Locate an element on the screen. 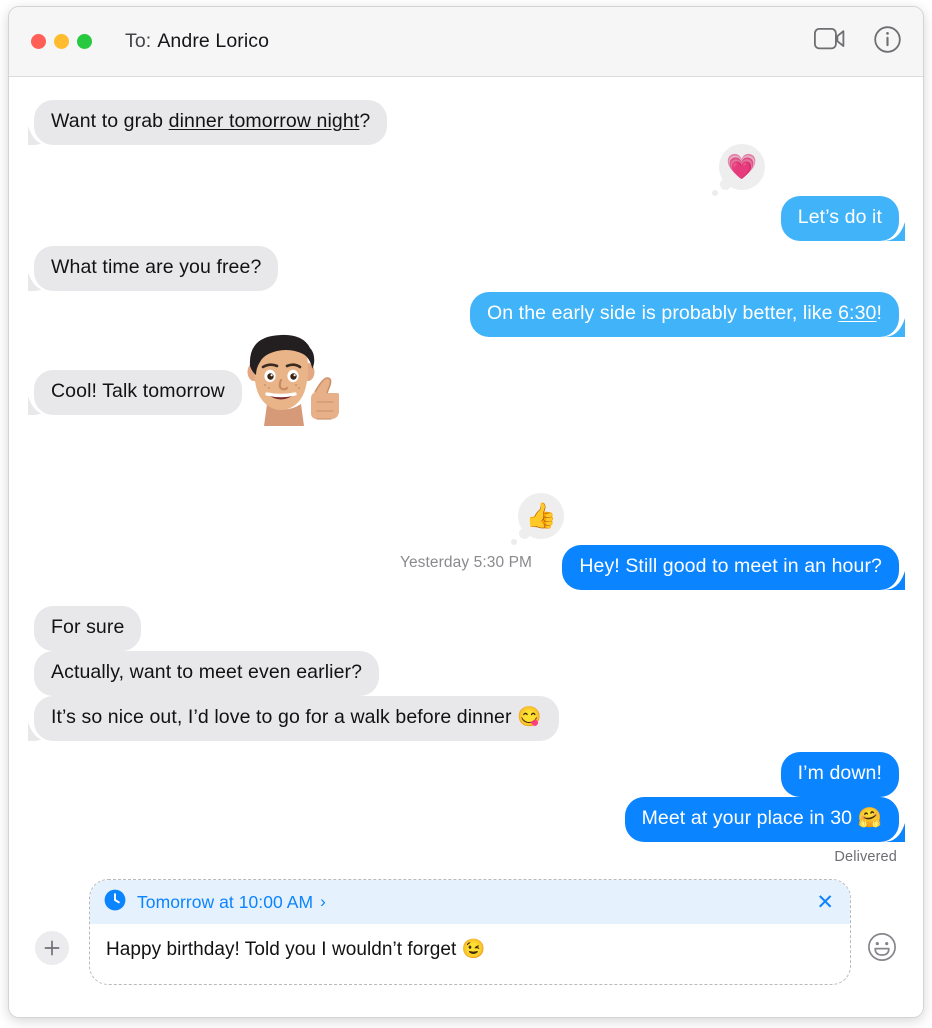 This screenshot has height=1028, width=932. message-bubble-incoming: Want to grab dinner tomorrow night? is located at coordinates (211, 122).